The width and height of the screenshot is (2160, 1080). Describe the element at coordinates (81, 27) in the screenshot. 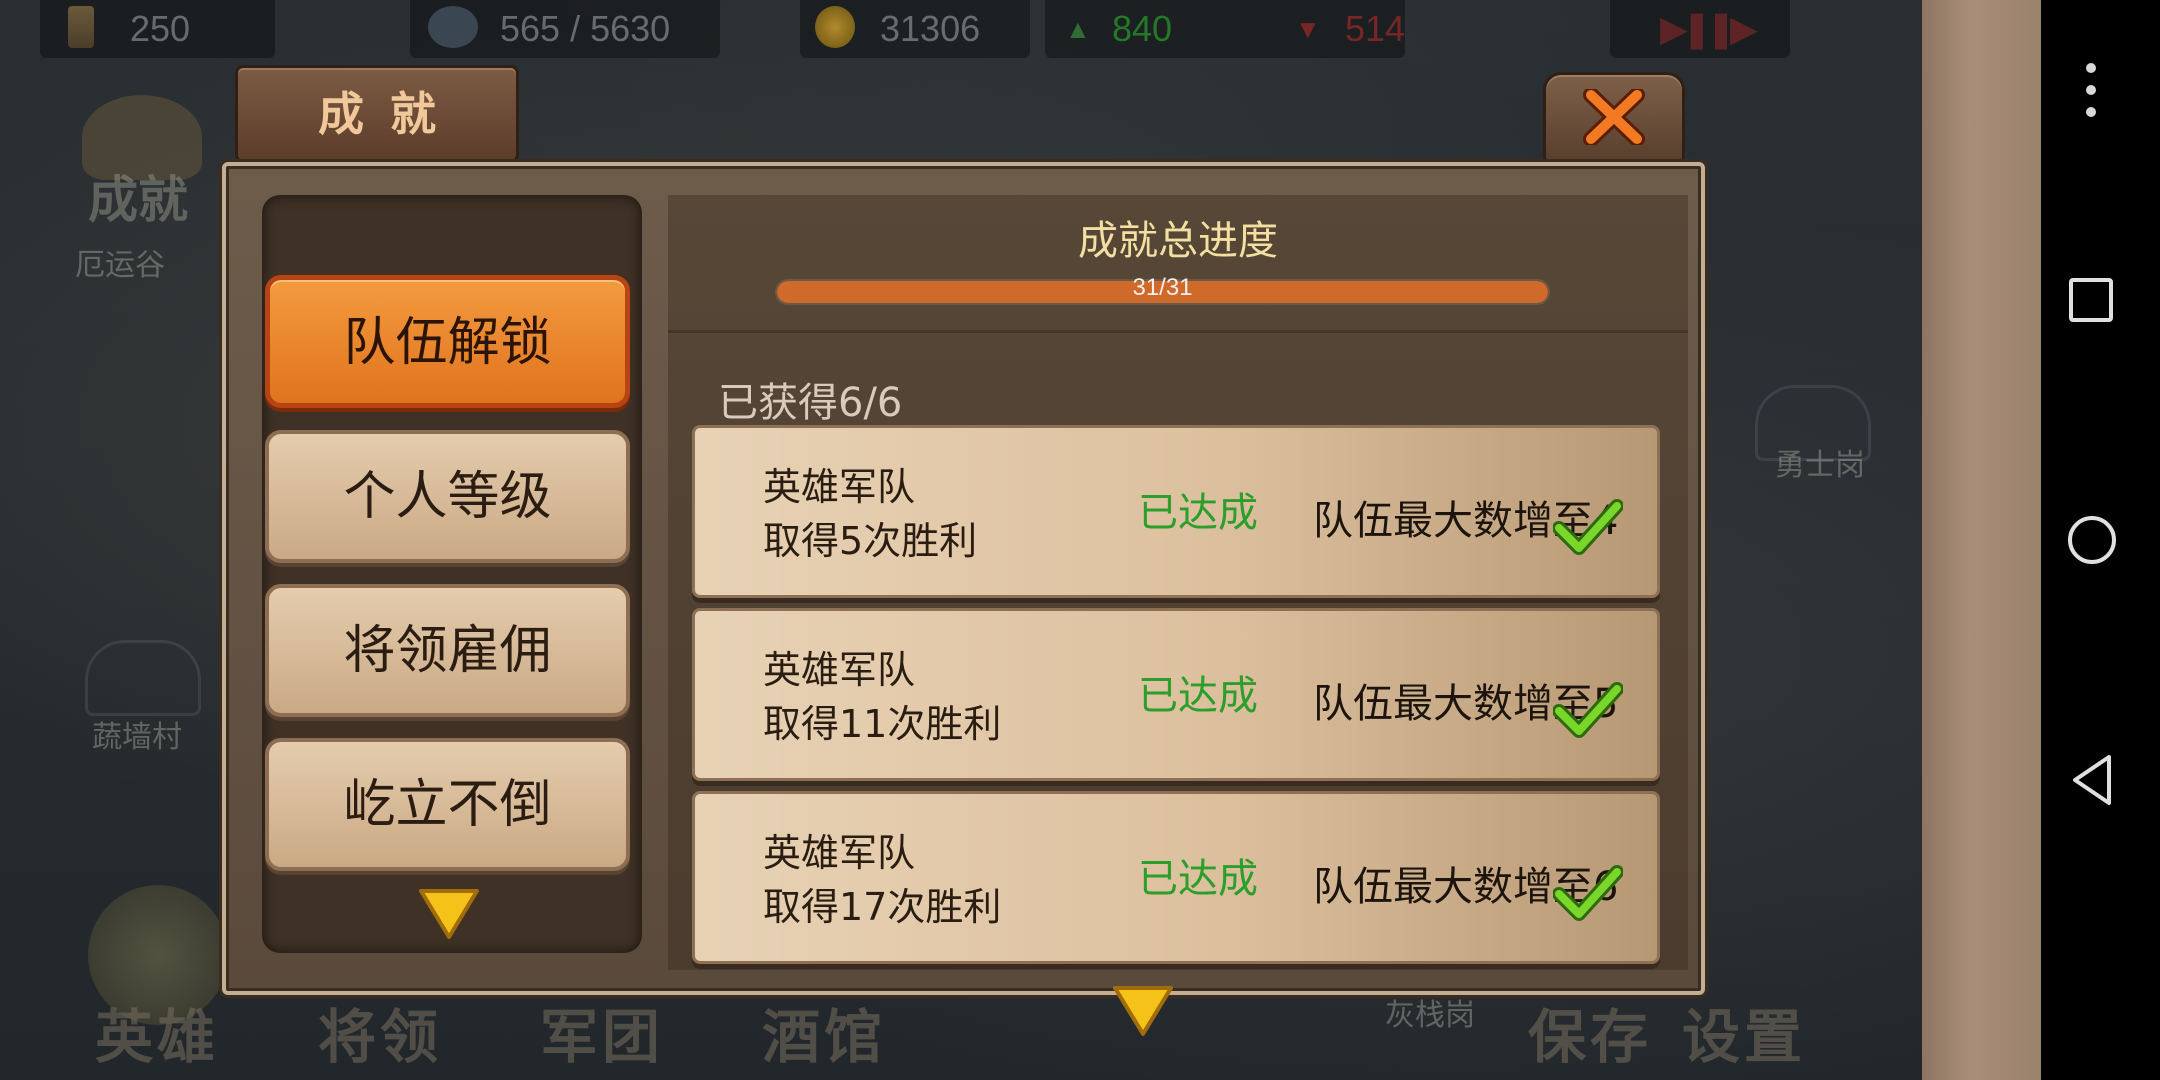

I see `hourglass-icon` at that location.